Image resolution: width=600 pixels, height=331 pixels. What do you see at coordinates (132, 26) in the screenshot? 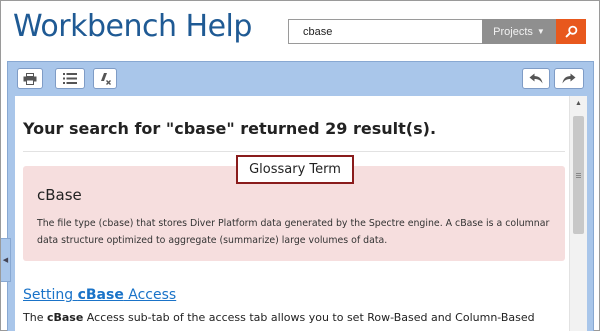
I see `app-title: Workbench Help` at bounding box center [132, 26].